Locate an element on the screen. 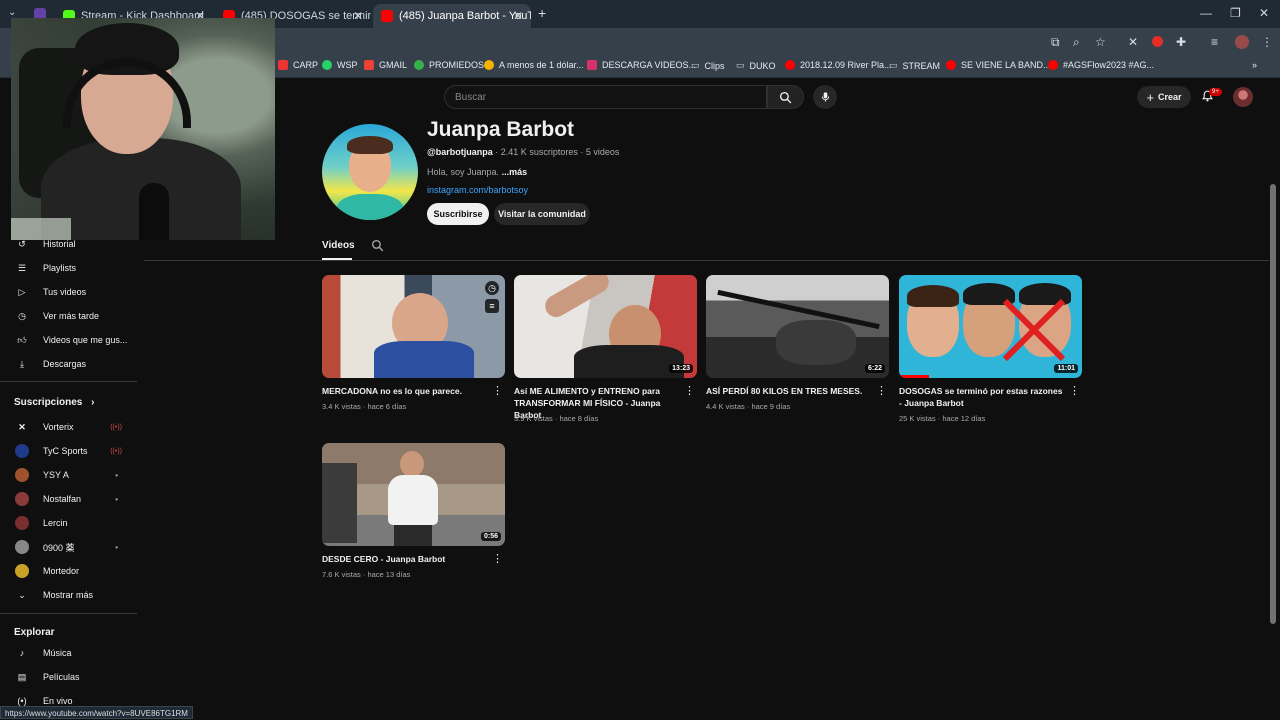 The image size is (1280, 720). bookmark-label: Clips is located at coordinates (714, 65).